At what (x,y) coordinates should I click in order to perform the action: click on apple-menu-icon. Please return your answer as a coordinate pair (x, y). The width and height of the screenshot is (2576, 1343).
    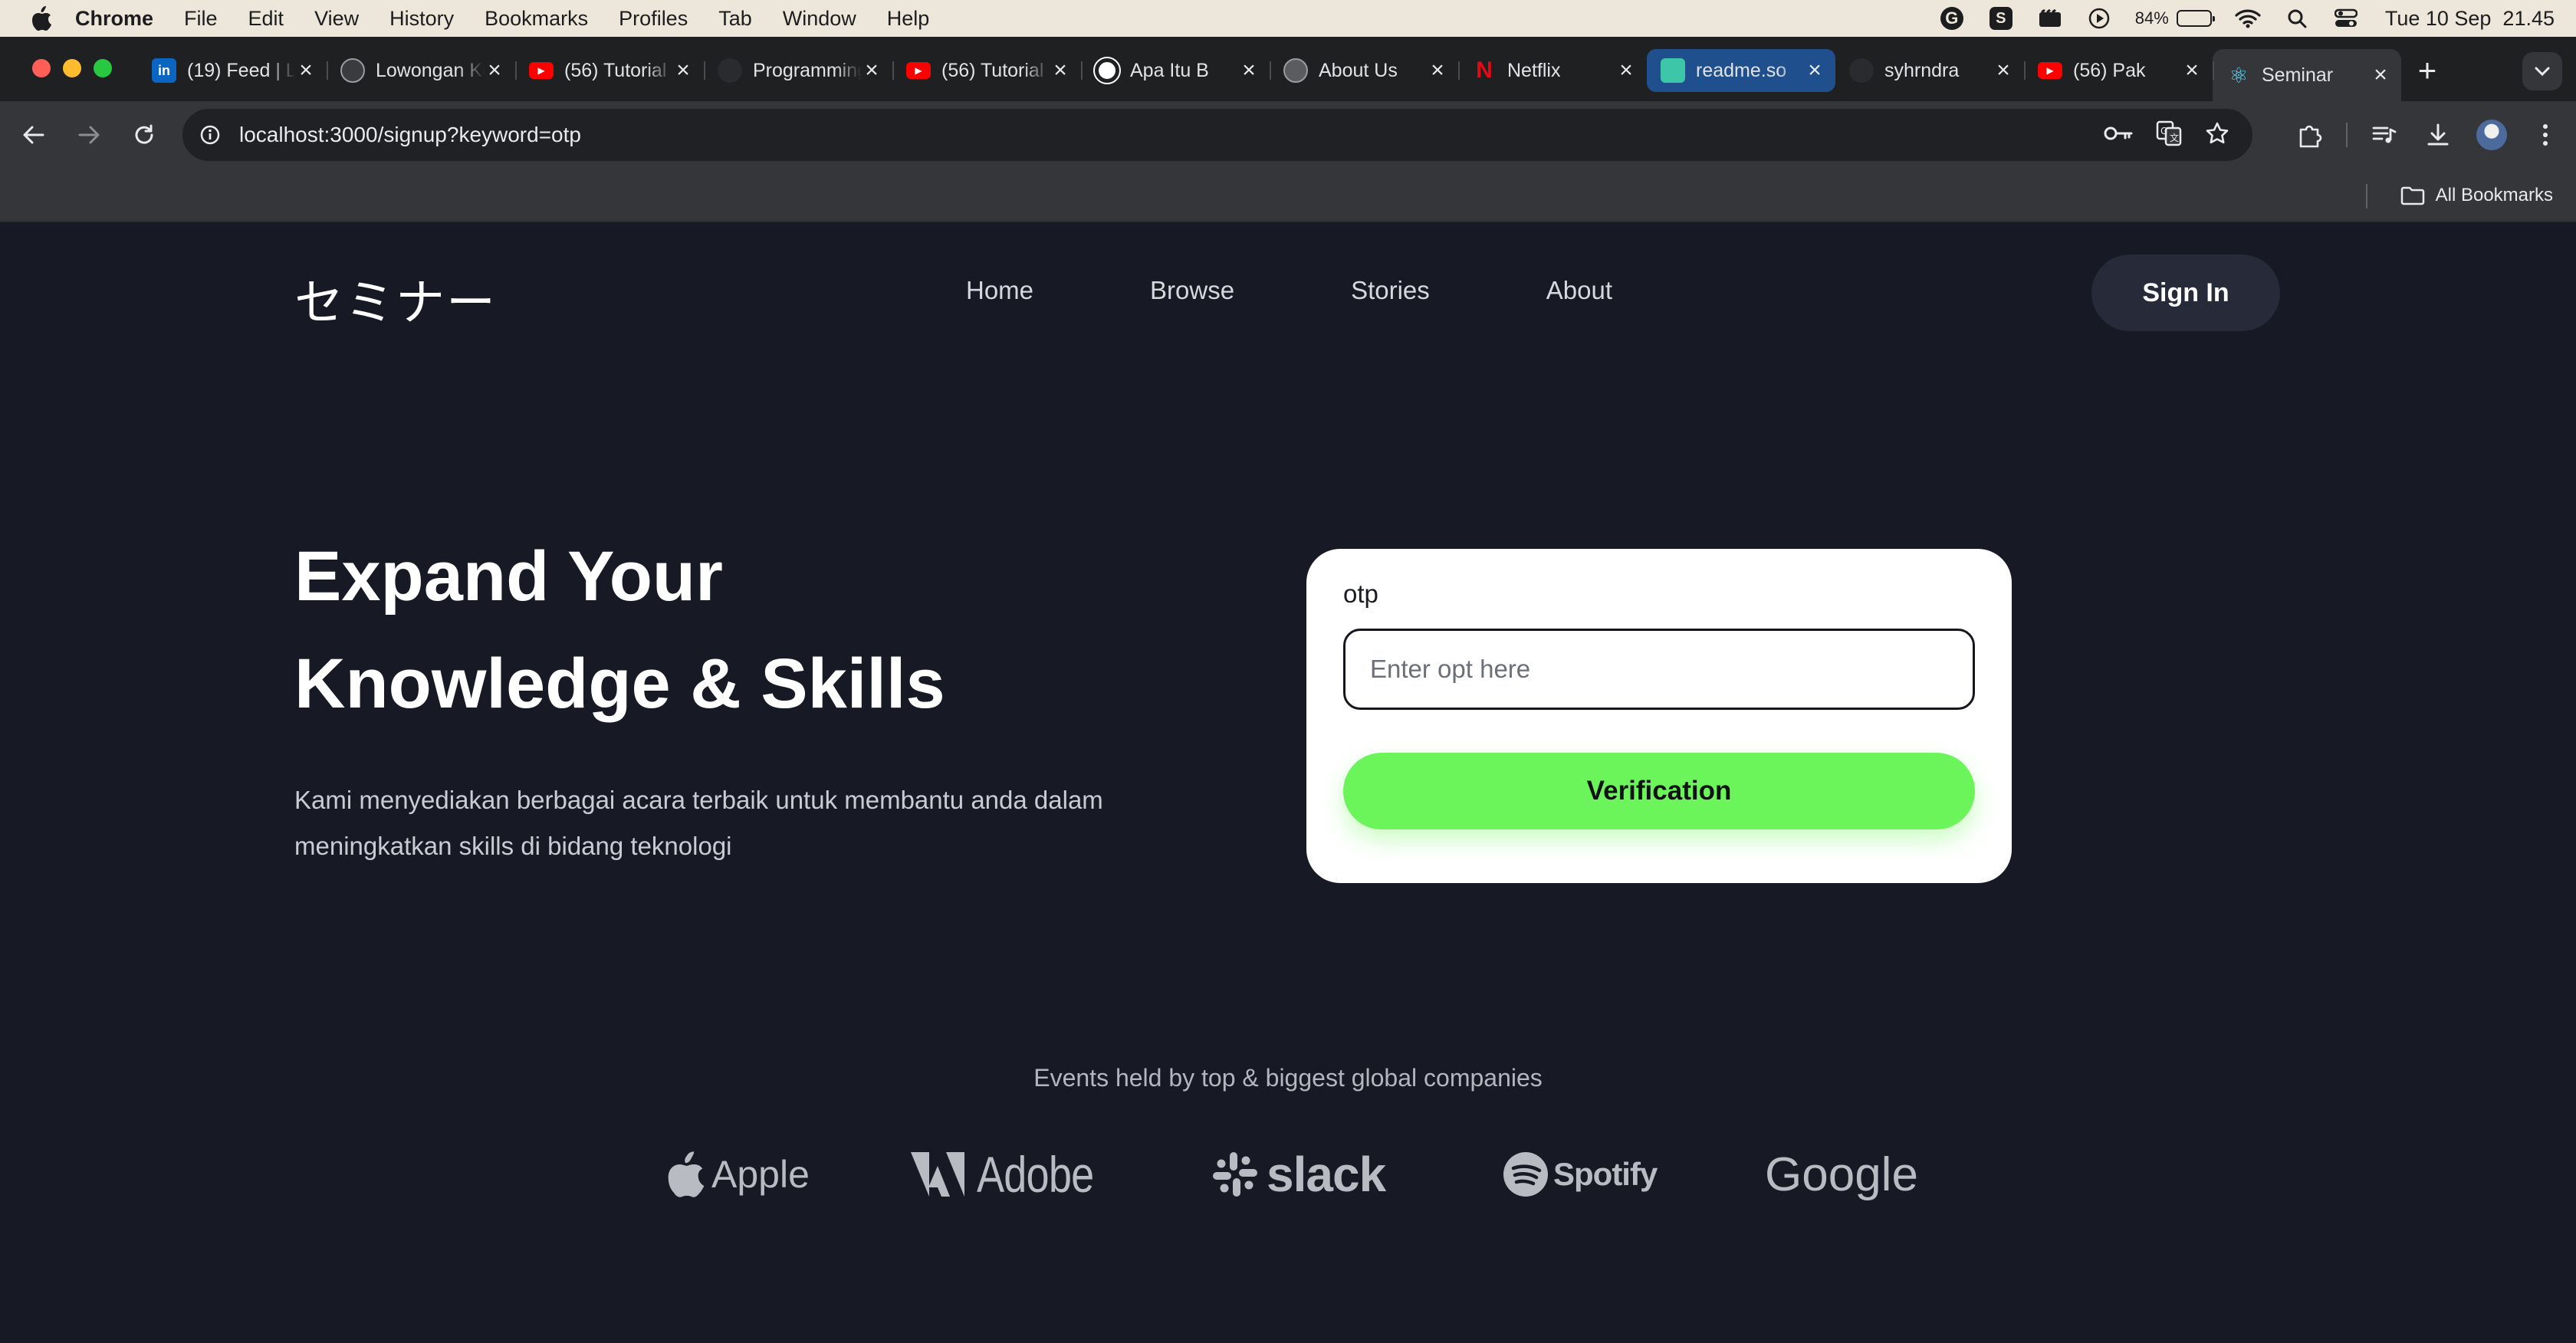
    Looking at the image, I should click on (41, 19).